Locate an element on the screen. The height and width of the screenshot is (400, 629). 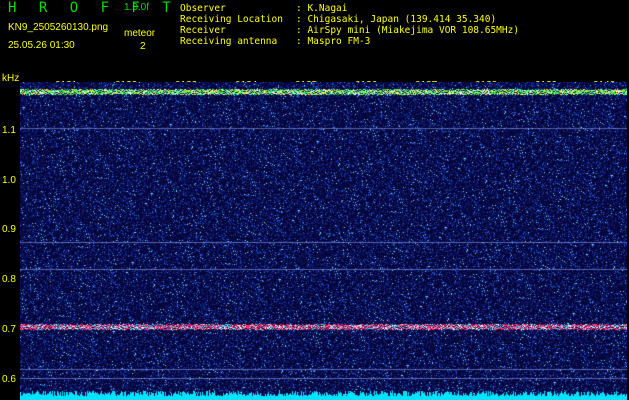
app-title: H R O F F T is located at coordinates (93, 8).